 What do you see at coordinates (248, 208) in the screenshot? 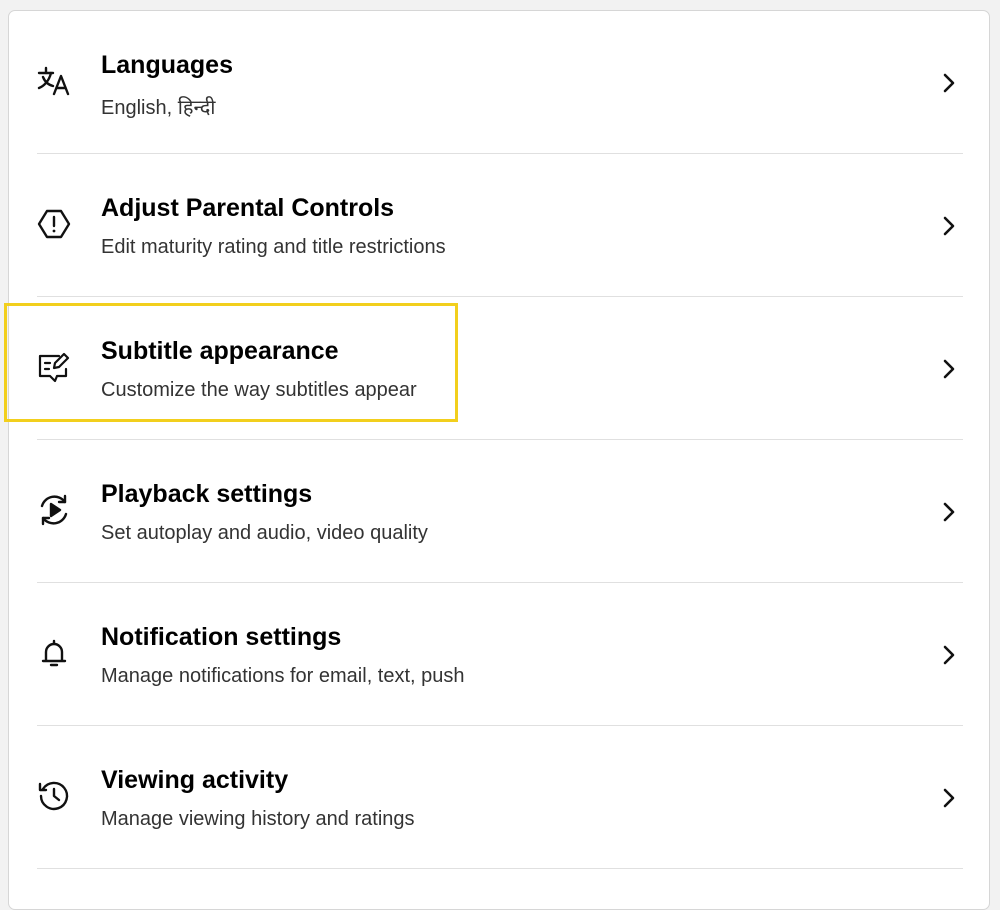
I see `settings-row-title: Adjust Parental Controls` at bounding box center [248, 208].